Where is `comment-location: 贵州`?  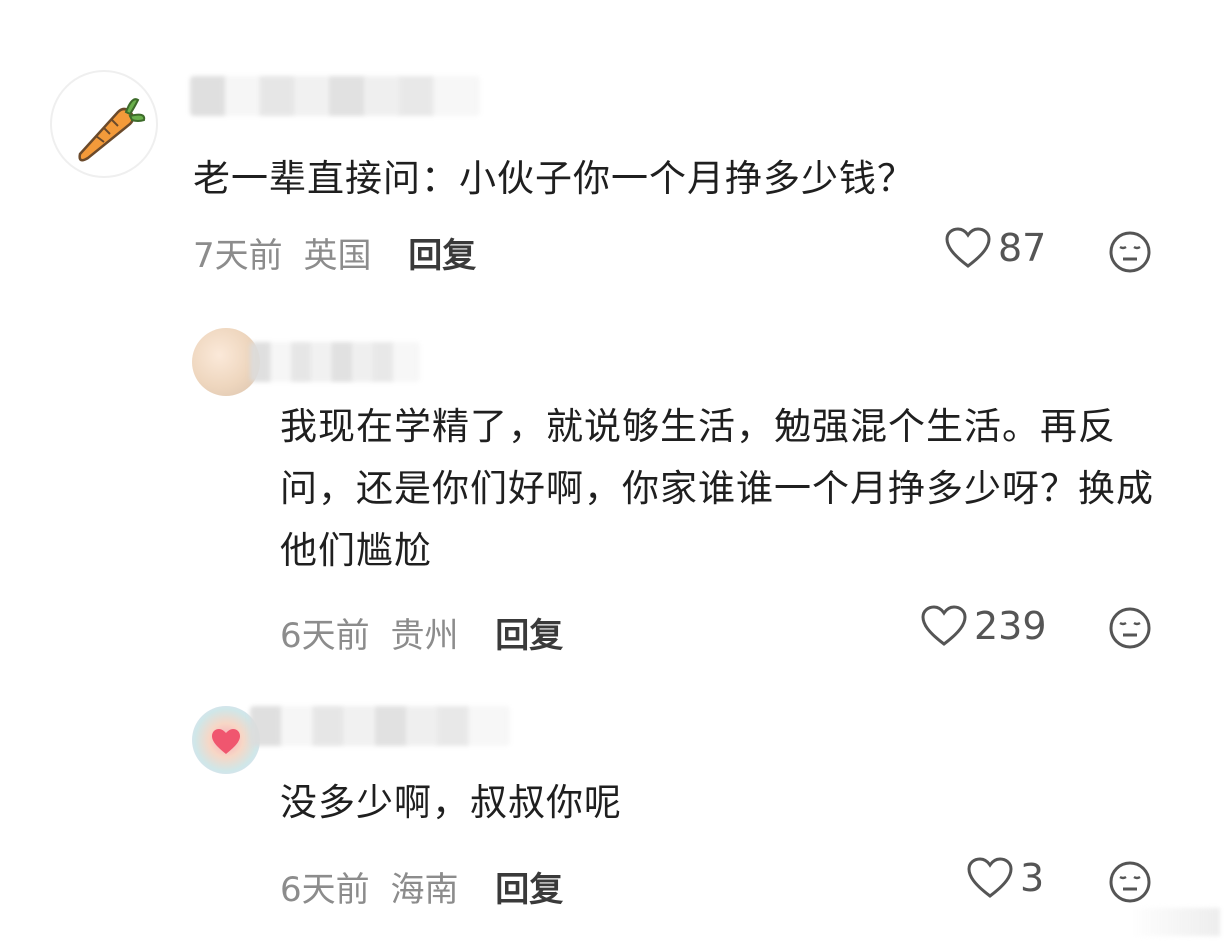 comment-location: 贵州 is located at coordinates (424, 636).